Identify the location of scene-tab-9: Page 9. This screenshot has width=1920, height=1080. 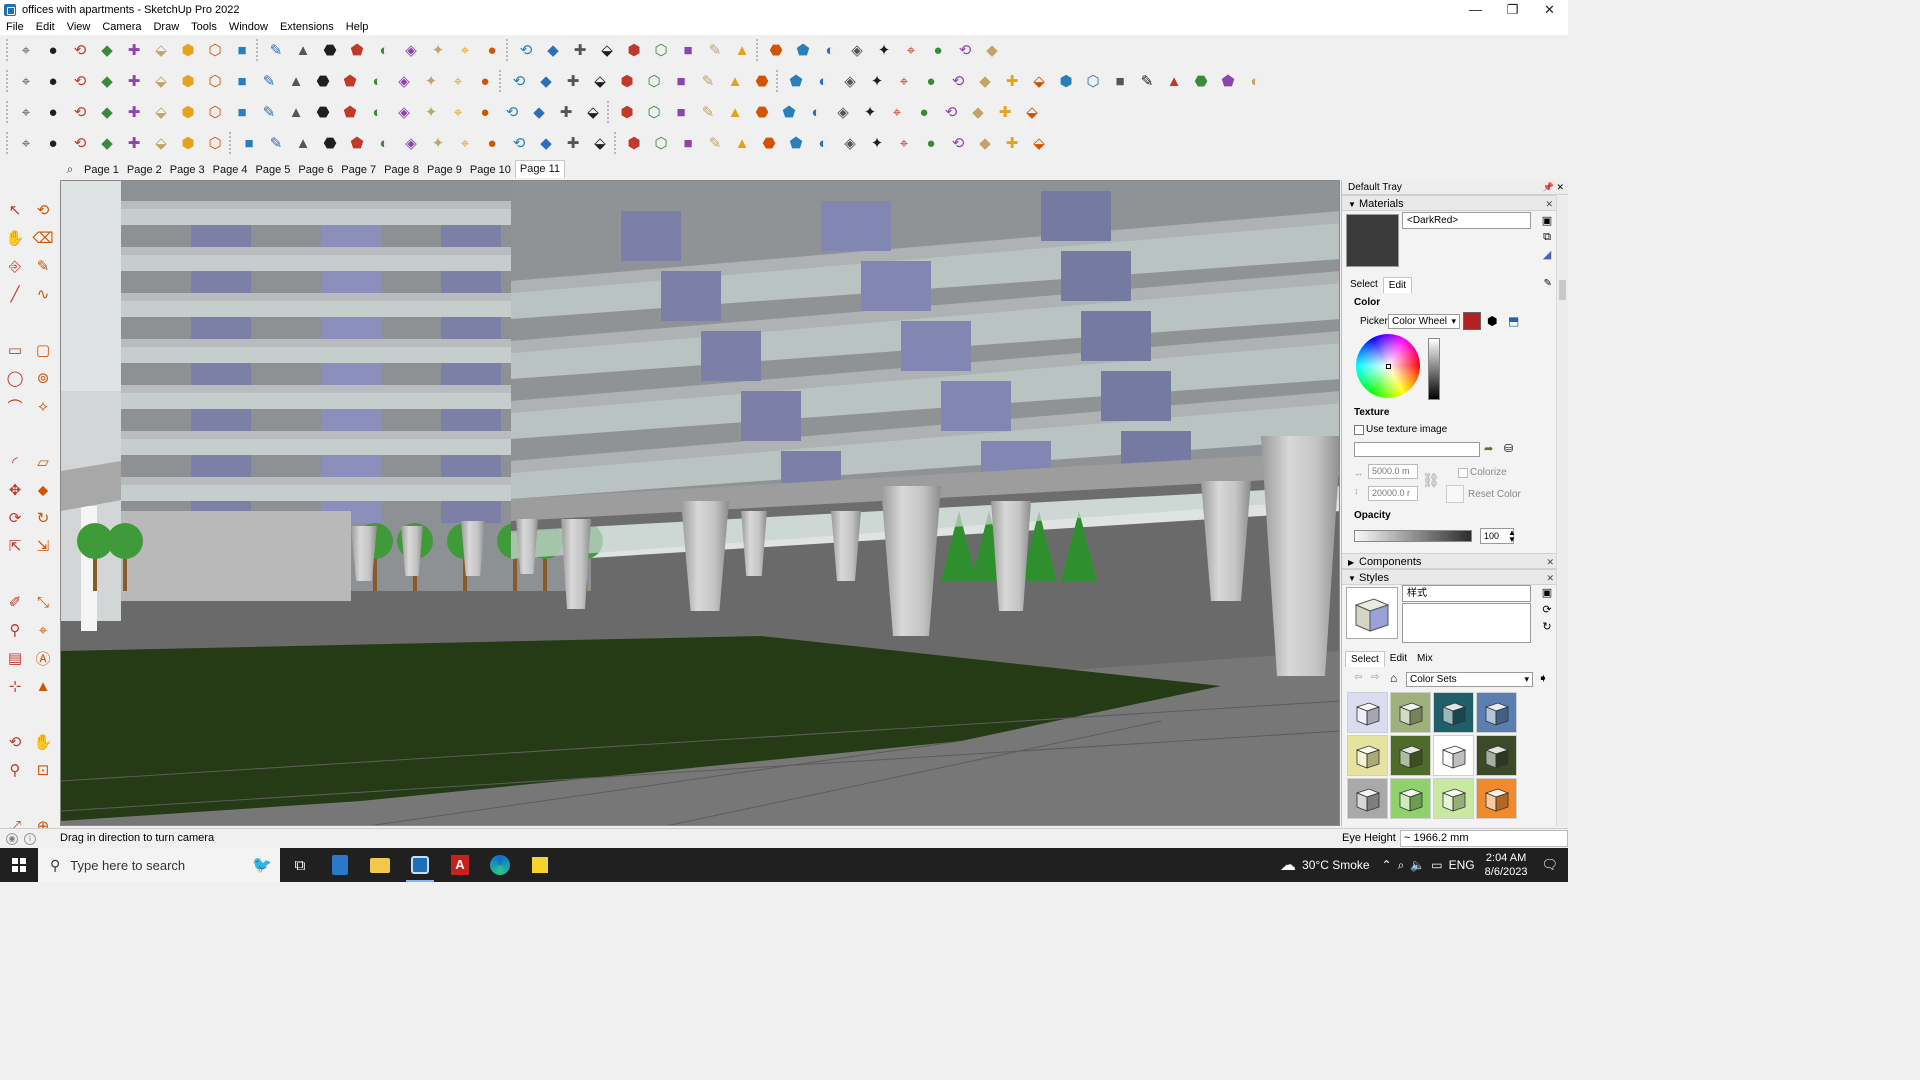
(444, 170).